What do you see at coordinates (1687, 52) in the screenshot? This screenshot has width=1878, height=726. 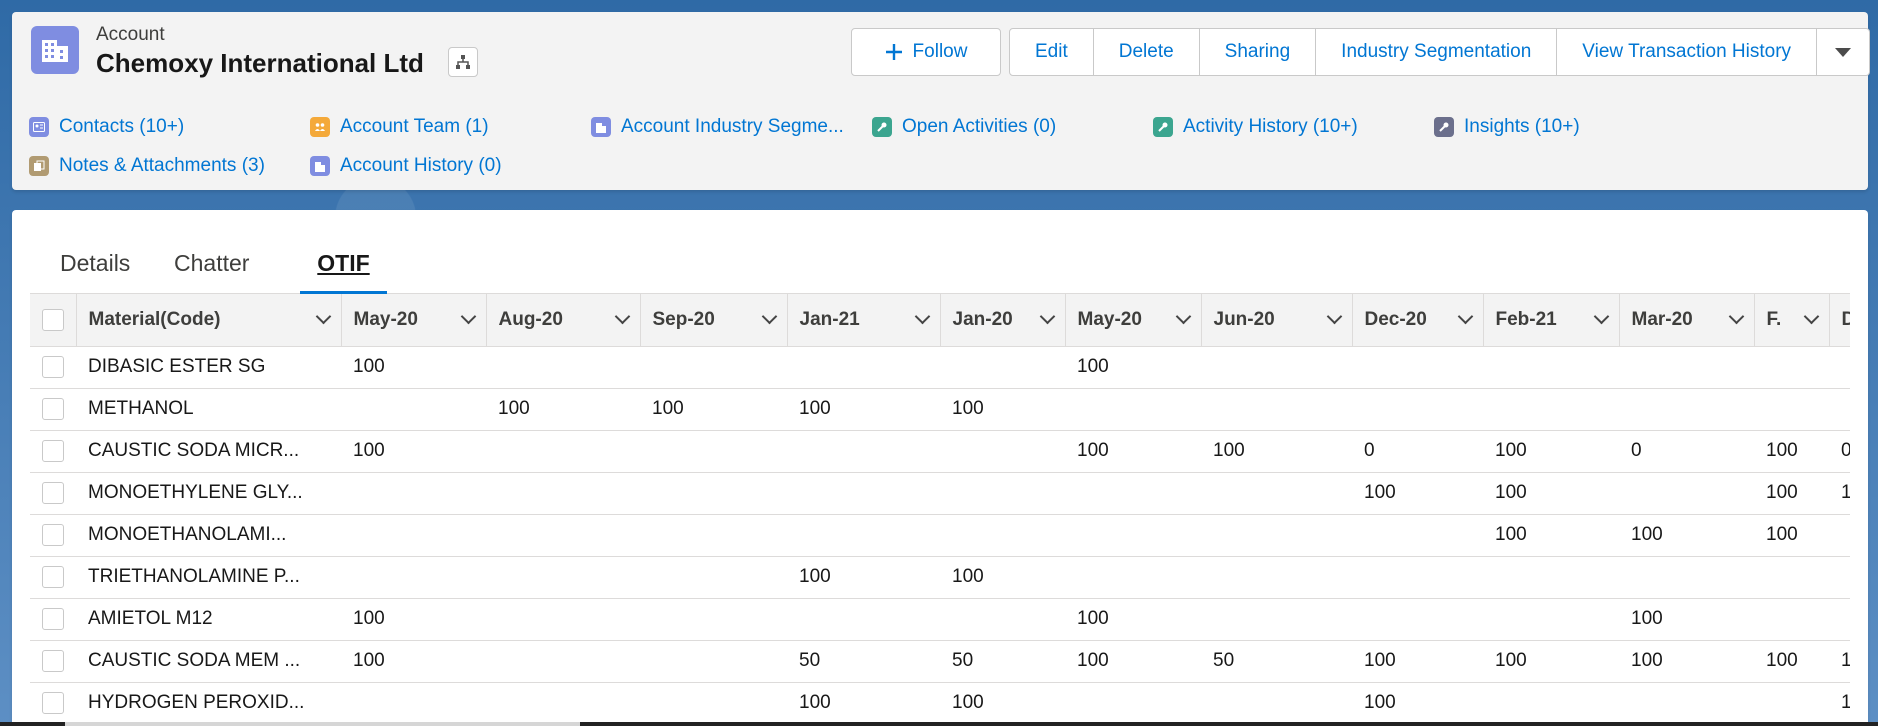 I see `view-transaction-history-button: View Transaction History` at bounding box center [1687, 52].